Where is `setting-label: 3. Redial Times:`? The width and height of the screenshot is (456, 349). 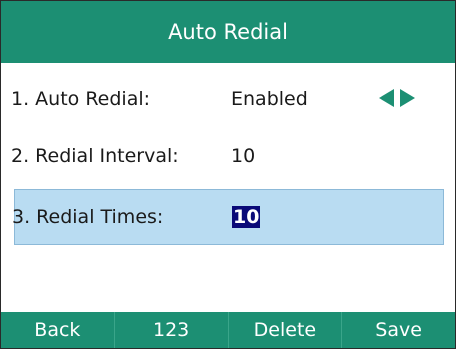
setting-label: 3. Redial Times: is located at coordinates (88, 217).